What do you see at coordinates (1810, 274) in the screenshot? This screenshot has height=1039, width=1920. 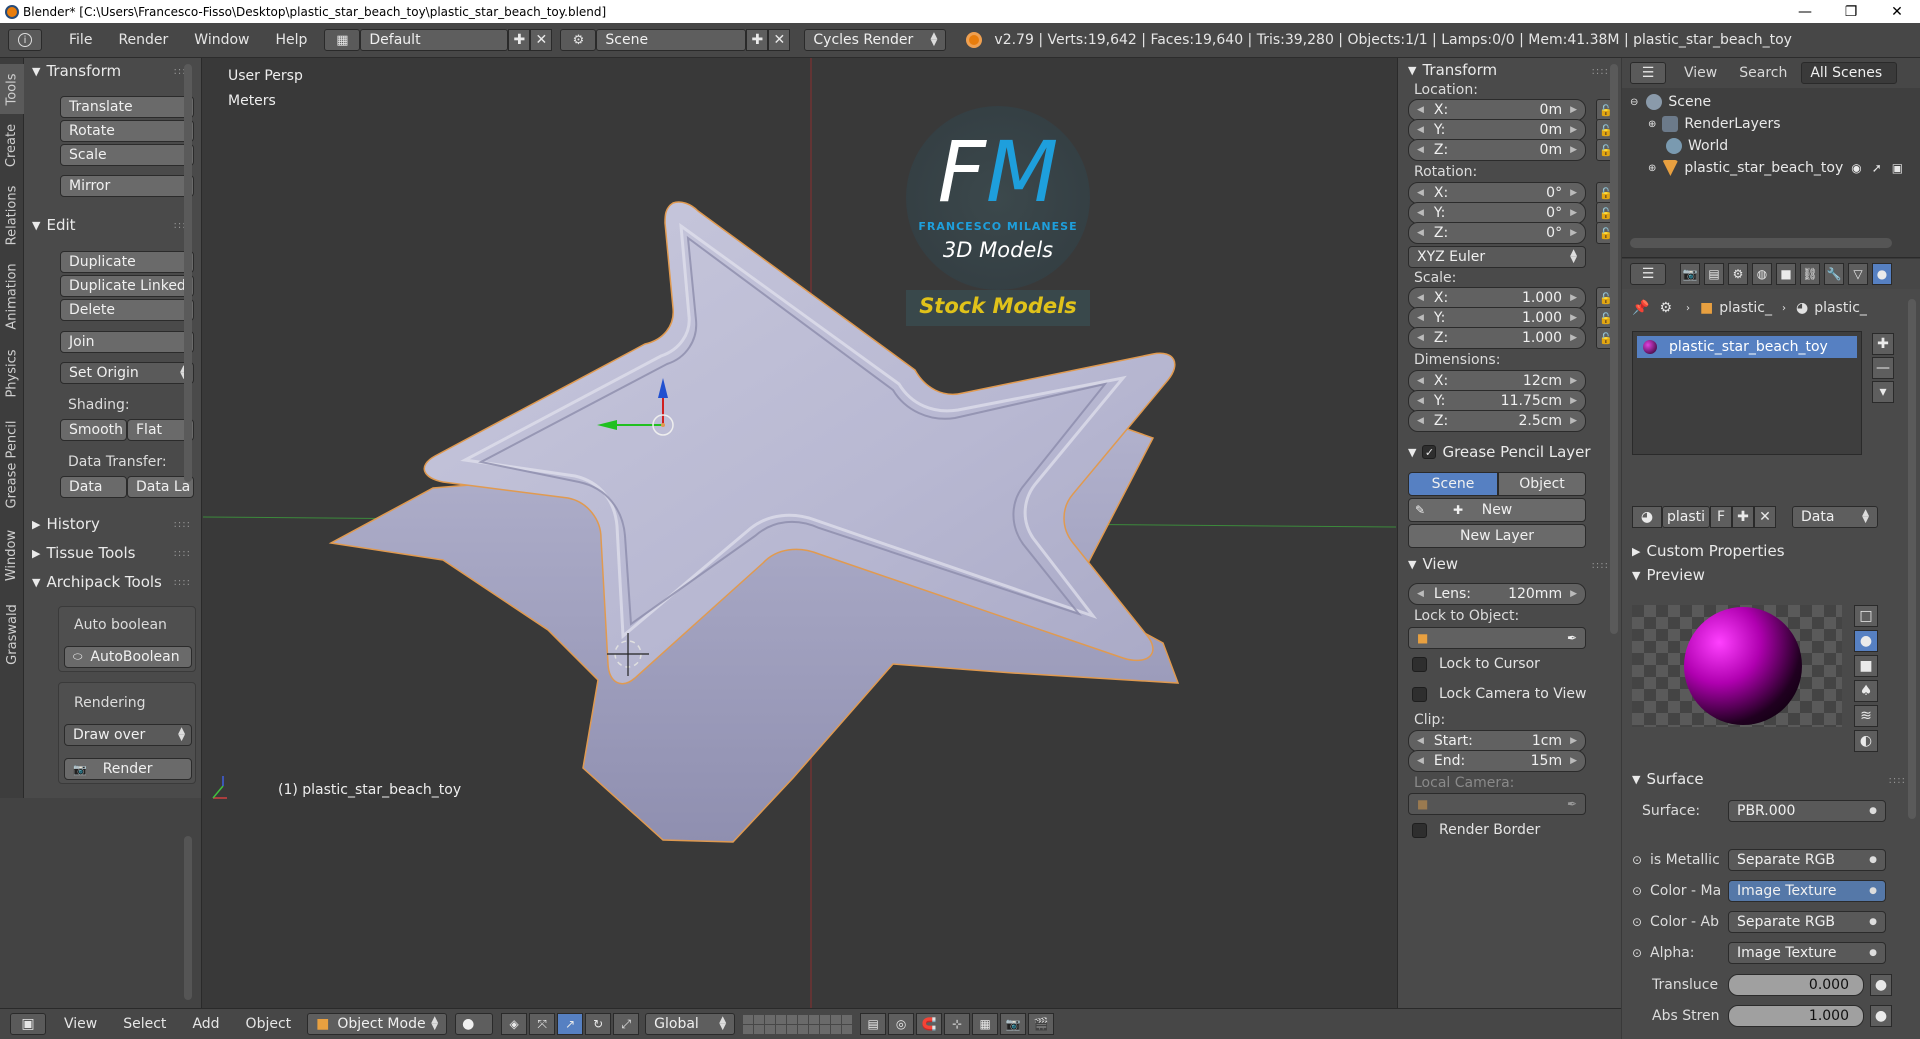 I see `constraints-tab-icon: ⛓` at bounding box center [1810, 274].